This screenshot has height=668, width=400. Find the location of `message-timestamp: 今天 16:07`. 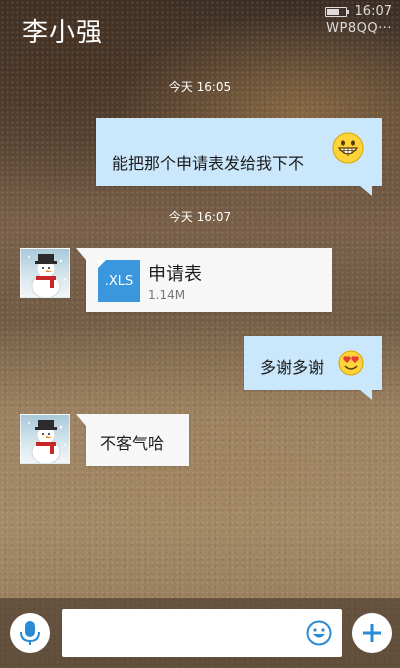

message-timestamp: 今天 16:07 is located at coordinates (200, 217).